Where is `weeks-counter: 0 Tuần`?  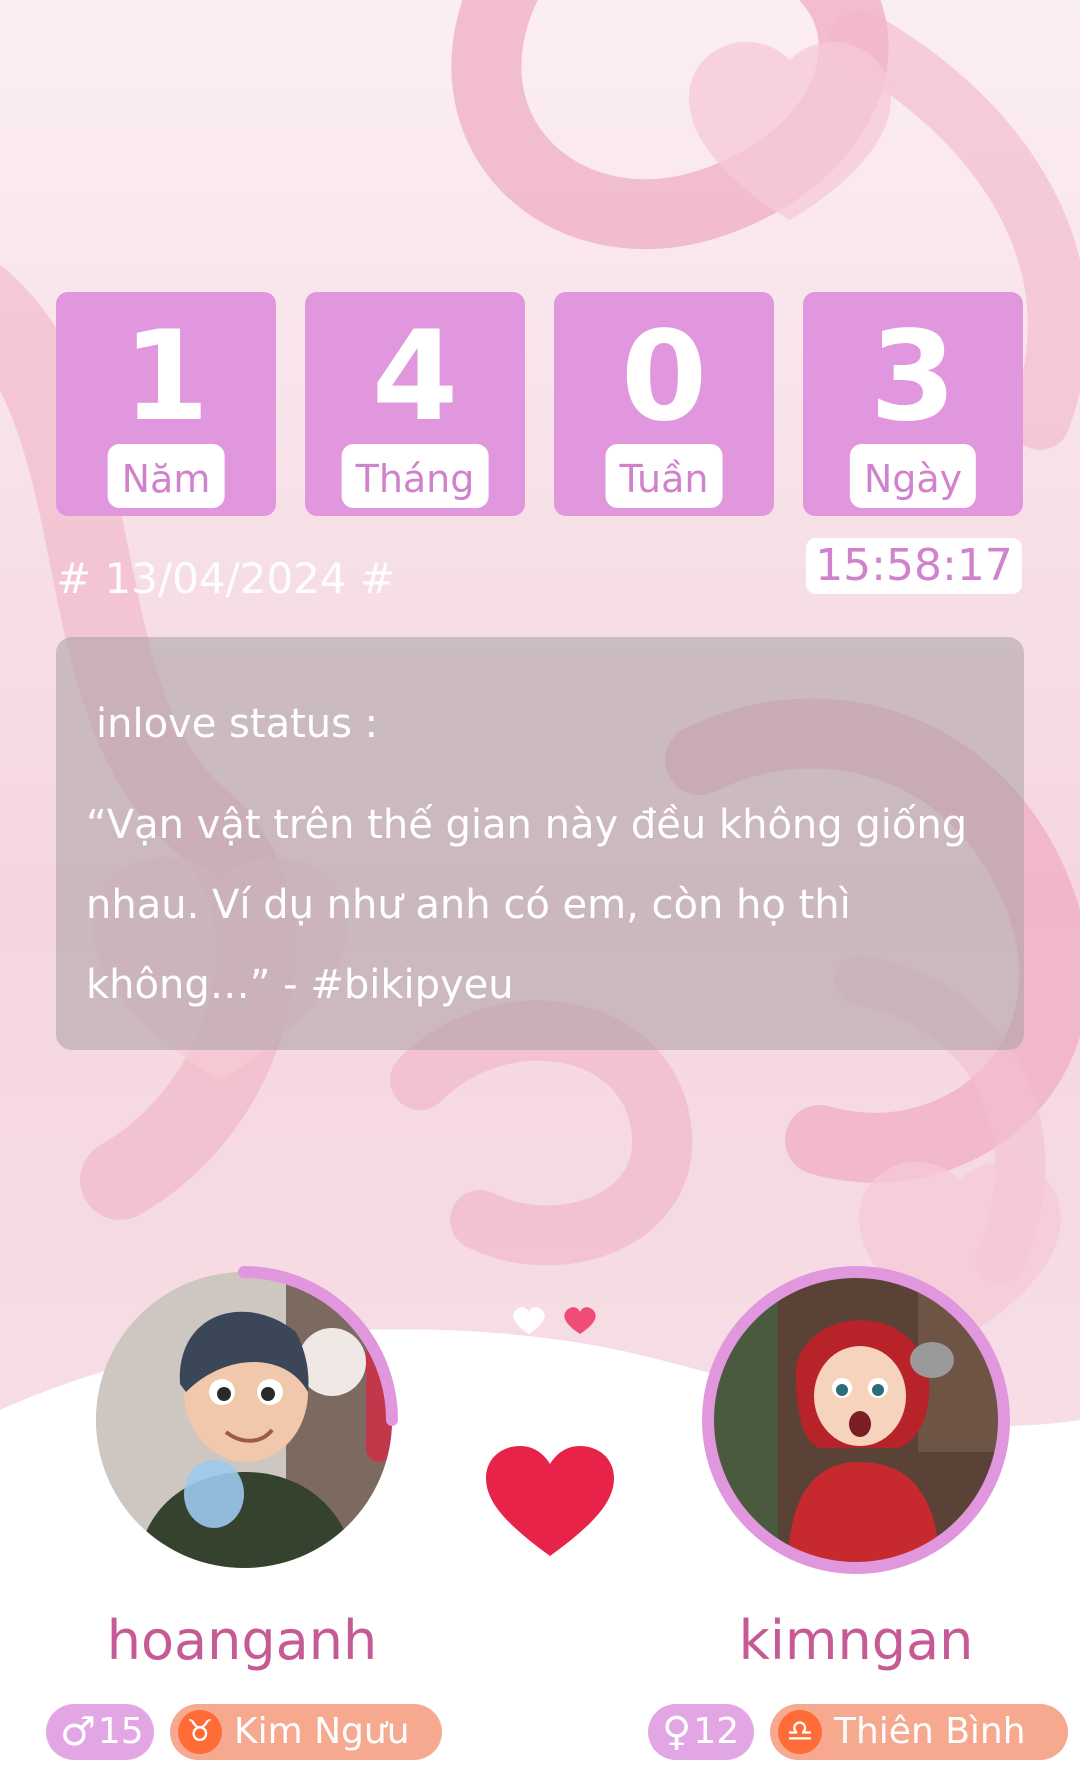 weeks-counter: 0 Tuần is located at coordinates (664, 404).